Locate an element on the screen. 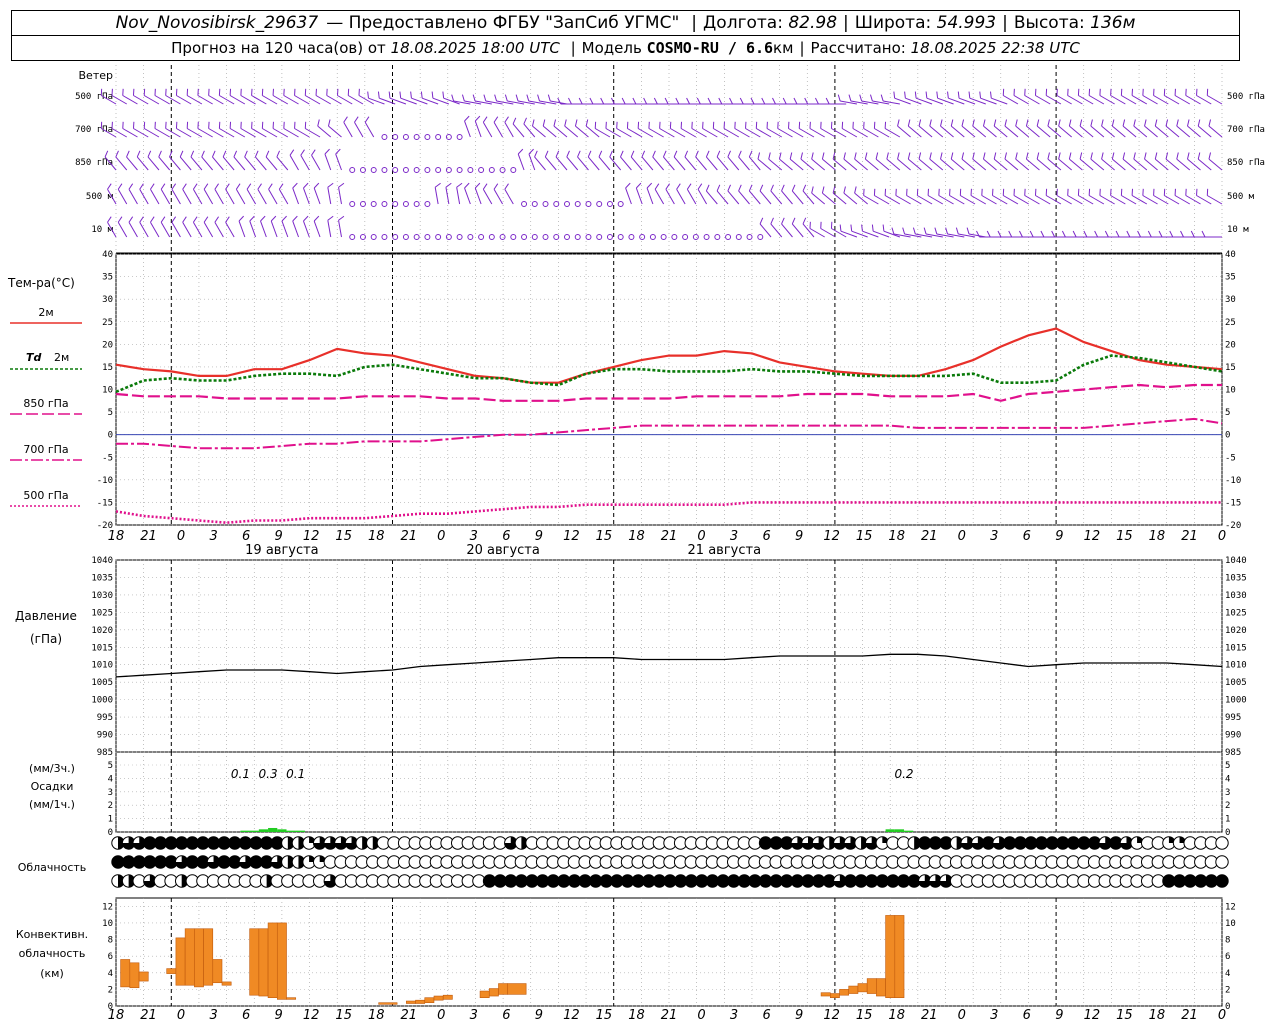  x-tick-label-bottom: 12 is located at coordinates (1092, 1015).